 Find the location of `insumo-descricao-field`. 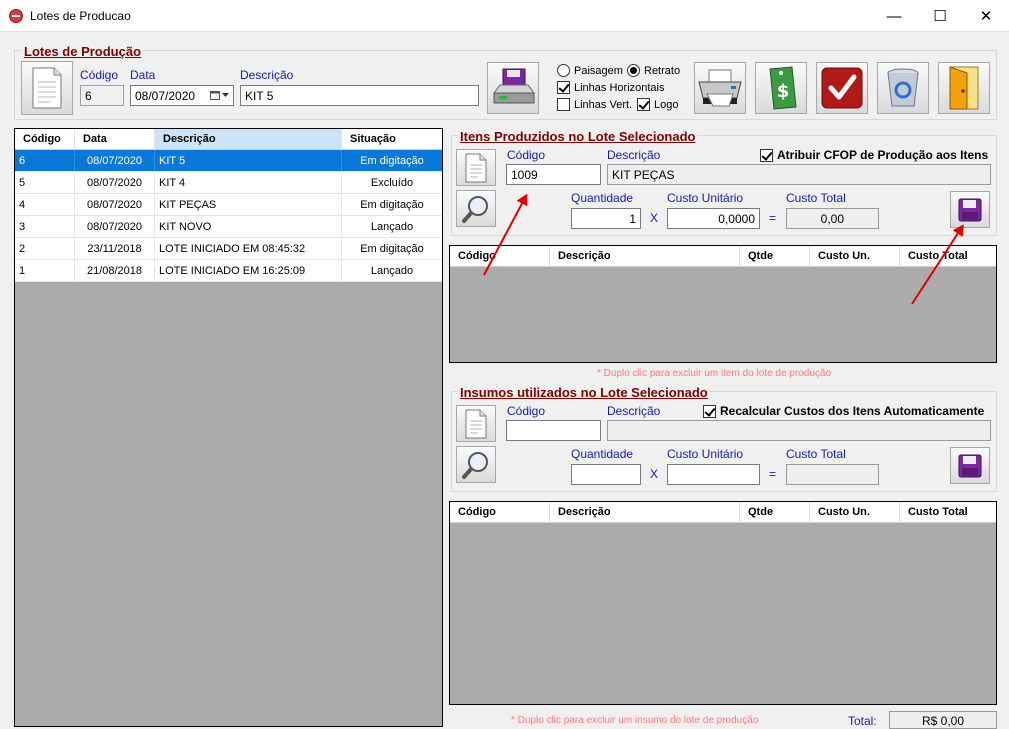

insumo-descricao-field is located at coordinates (799, 430).